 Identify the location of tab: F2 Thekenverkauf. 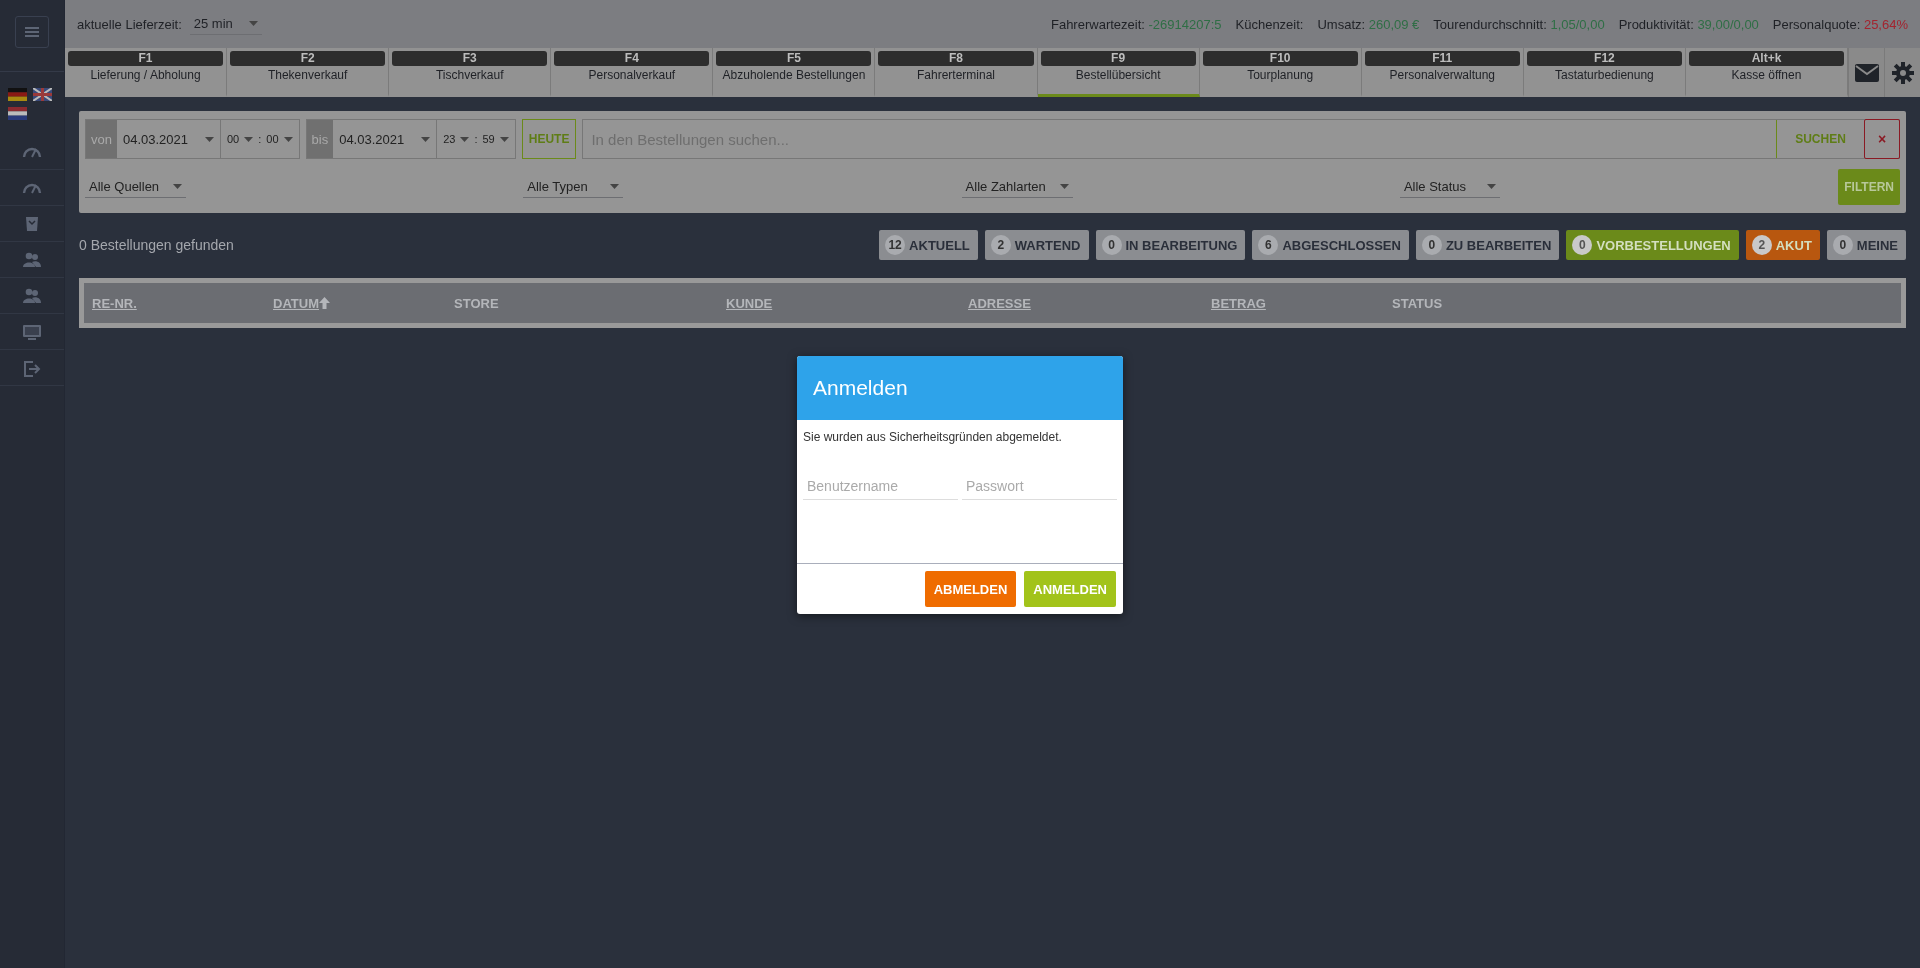
(308, 72).